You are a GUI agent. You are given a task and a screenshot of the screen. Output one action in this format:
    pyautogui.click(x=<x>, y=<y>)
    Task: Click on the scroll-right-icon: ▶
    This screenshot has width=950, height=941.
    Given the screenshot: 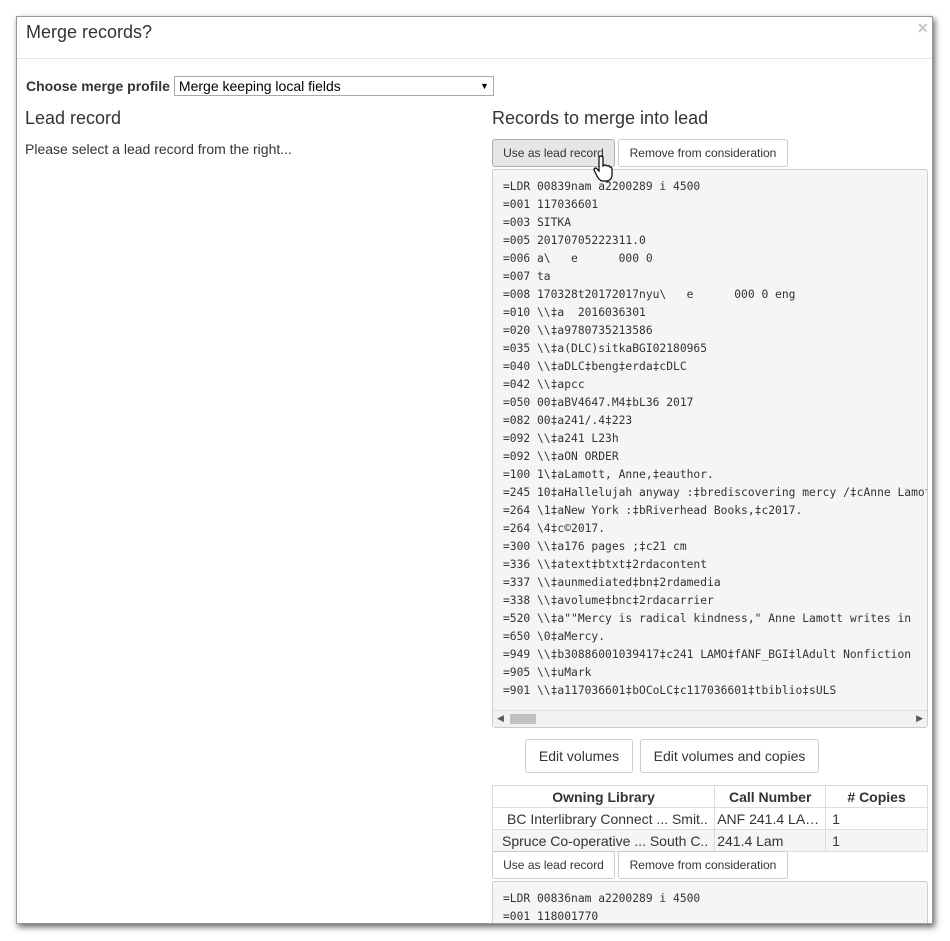 What is the action you would take?
    pyautogui.click(x=919, y=718)
    